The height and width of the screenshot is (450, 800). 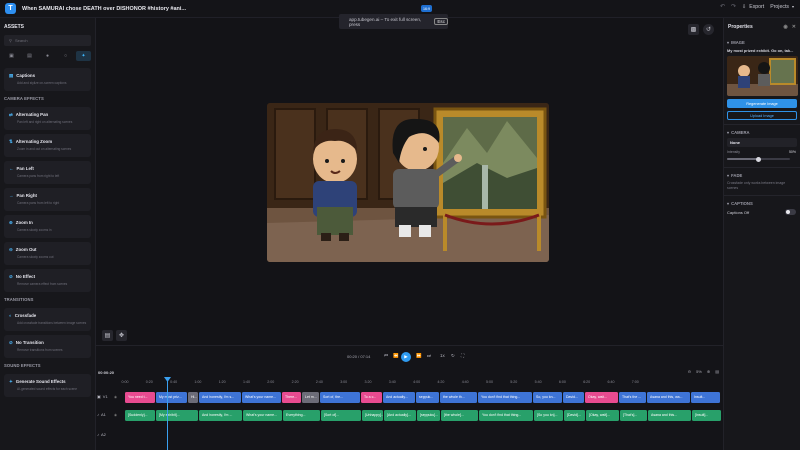 What do you see at coordinates (762, 103) in the screenshot?
I see `regenerate-image-button: Regenerate Image` at bounding box center [762, 103].